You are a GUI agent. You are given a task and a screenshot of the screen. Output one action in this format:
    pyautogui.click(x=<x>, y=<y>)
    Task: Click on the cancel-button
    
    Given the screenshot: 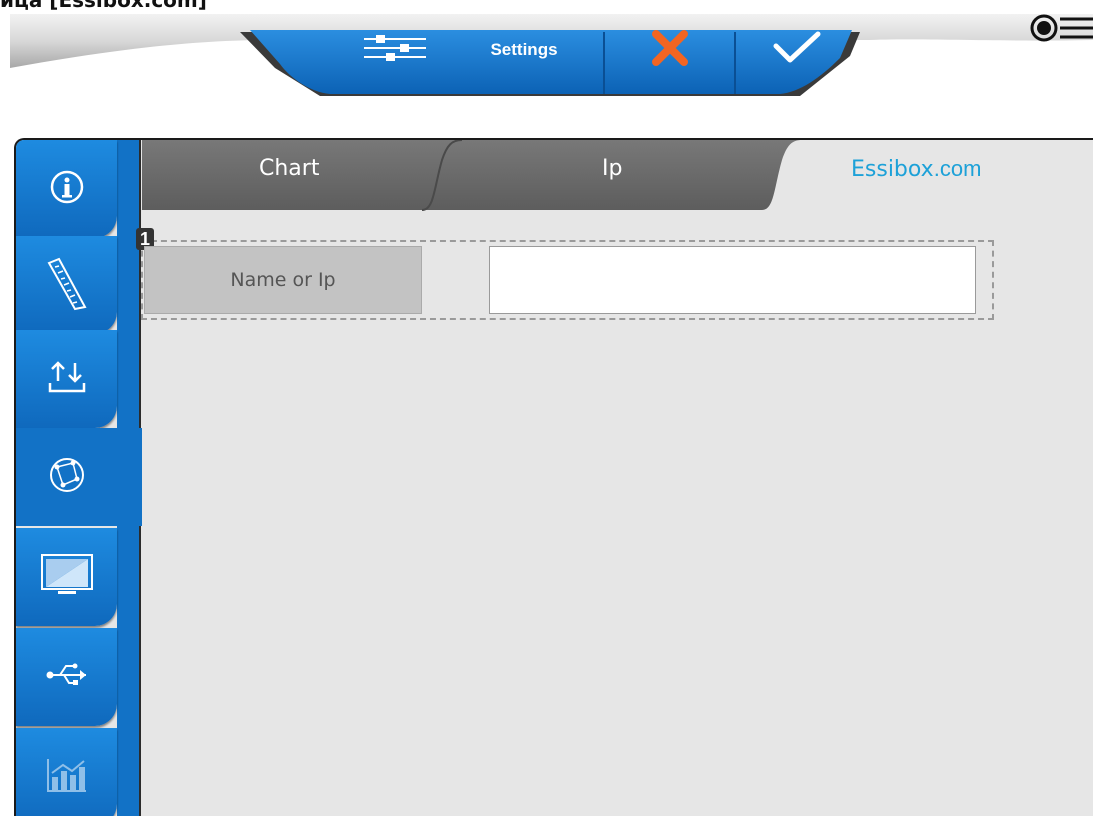 What is the action you would take?
    pyautogui.click(x=670, y=50)
    